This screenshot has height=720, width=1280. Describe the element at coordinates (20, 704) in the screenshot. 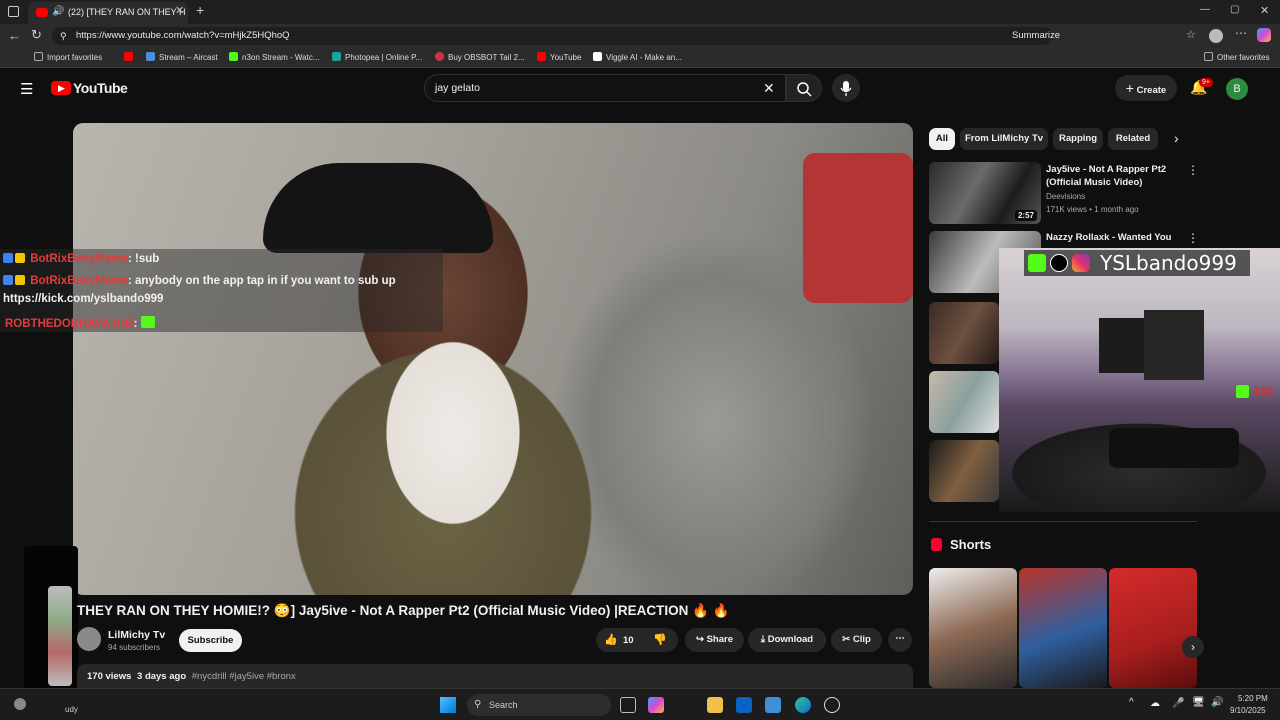

I see `weather-icon` at that location.